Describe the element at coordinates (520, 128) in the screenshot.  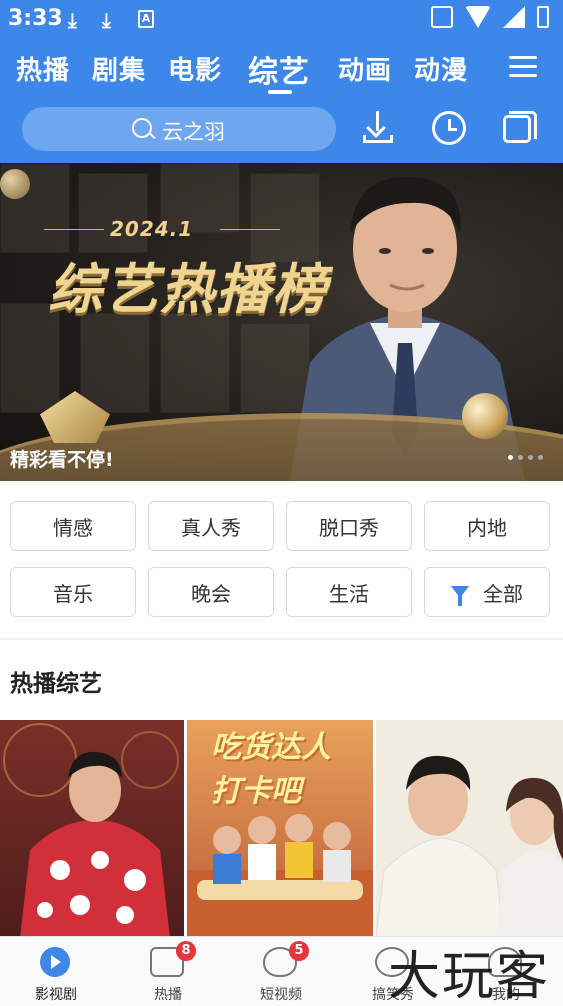
I see `screen-cast-icon` at that location.